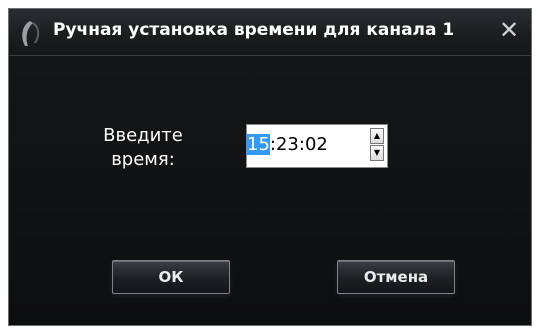 Image resolution: width=536 pixels, height=330 pixels. Describe the element at coordinates (143, 147) in the screenshot. I see `time-label: Введите время:` at that location.